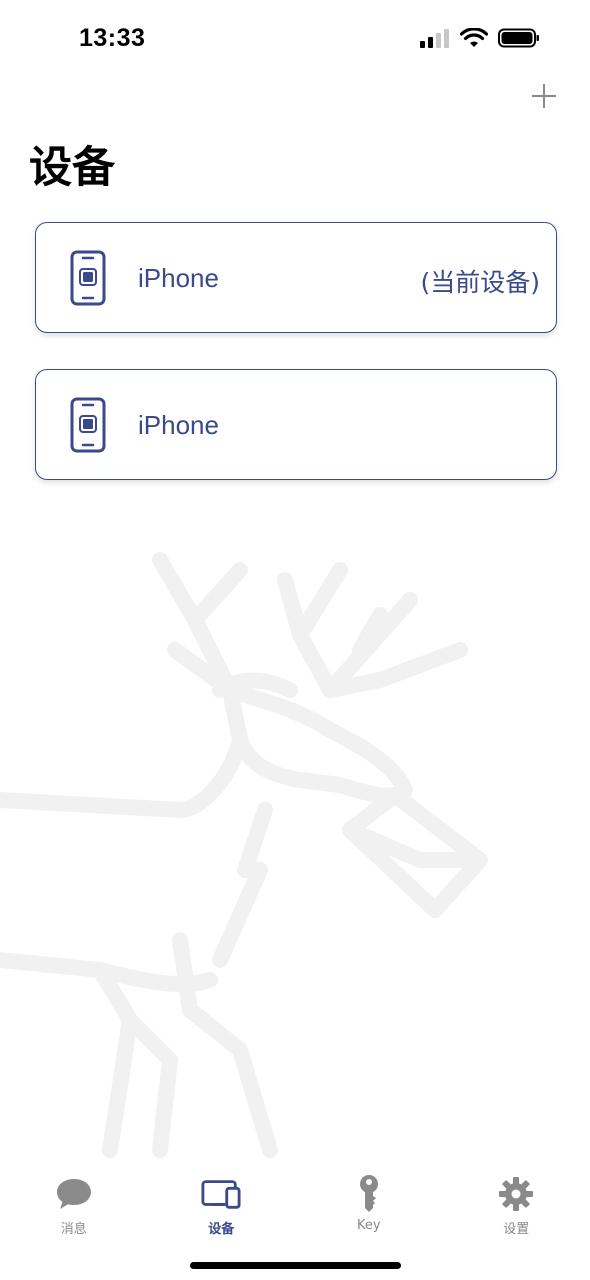 The image size is (590, 1280). I want to click on home-indicator, so click(295, 1265).